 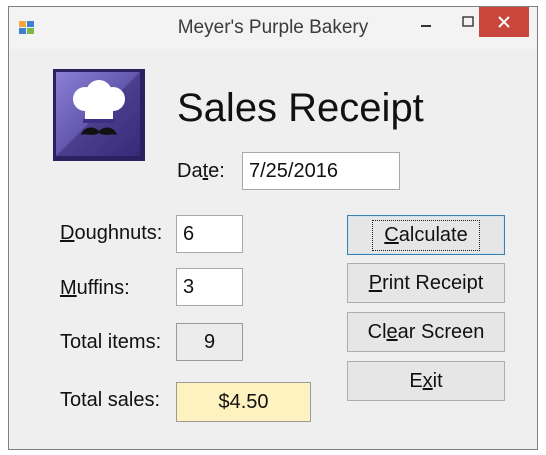 I want to click on close-button, so click(x=504, y=22).